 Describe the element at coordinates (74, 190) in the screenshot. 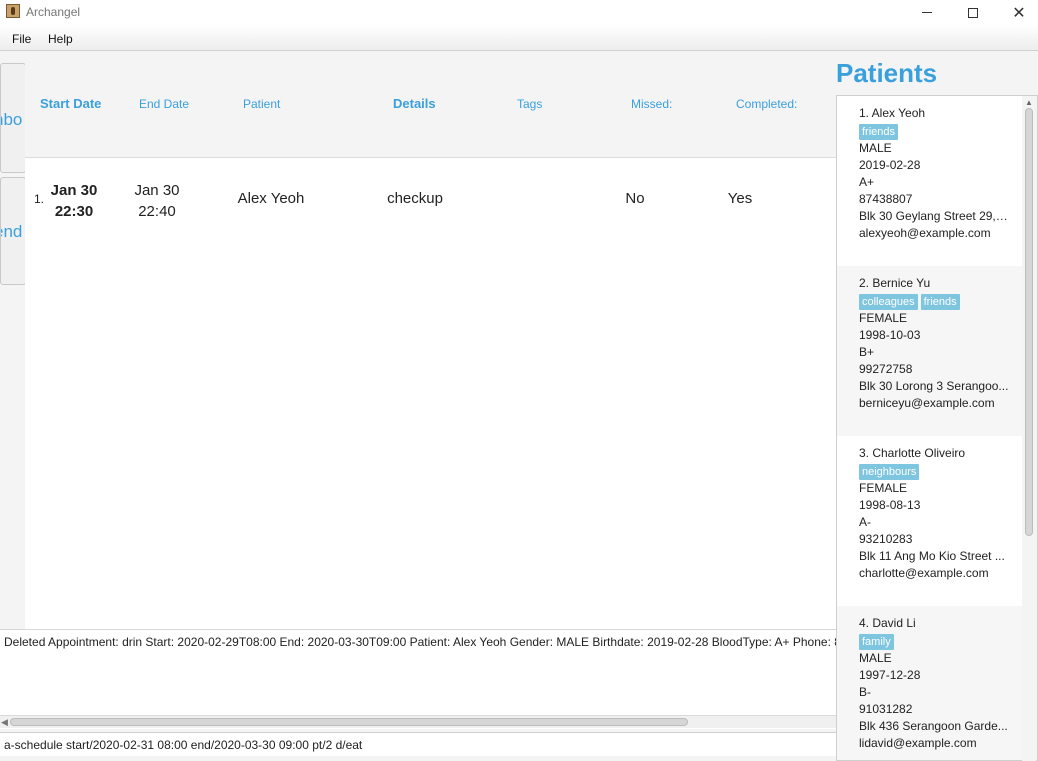

I see `start-date: Jan 30` at that location.